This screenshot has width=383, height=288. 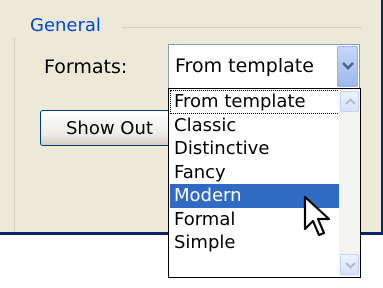 What do you see at coordinates (255, 102) in the screenshot?
I see `dropdown-option-from-template: From template` at bounding box center [255, 102].